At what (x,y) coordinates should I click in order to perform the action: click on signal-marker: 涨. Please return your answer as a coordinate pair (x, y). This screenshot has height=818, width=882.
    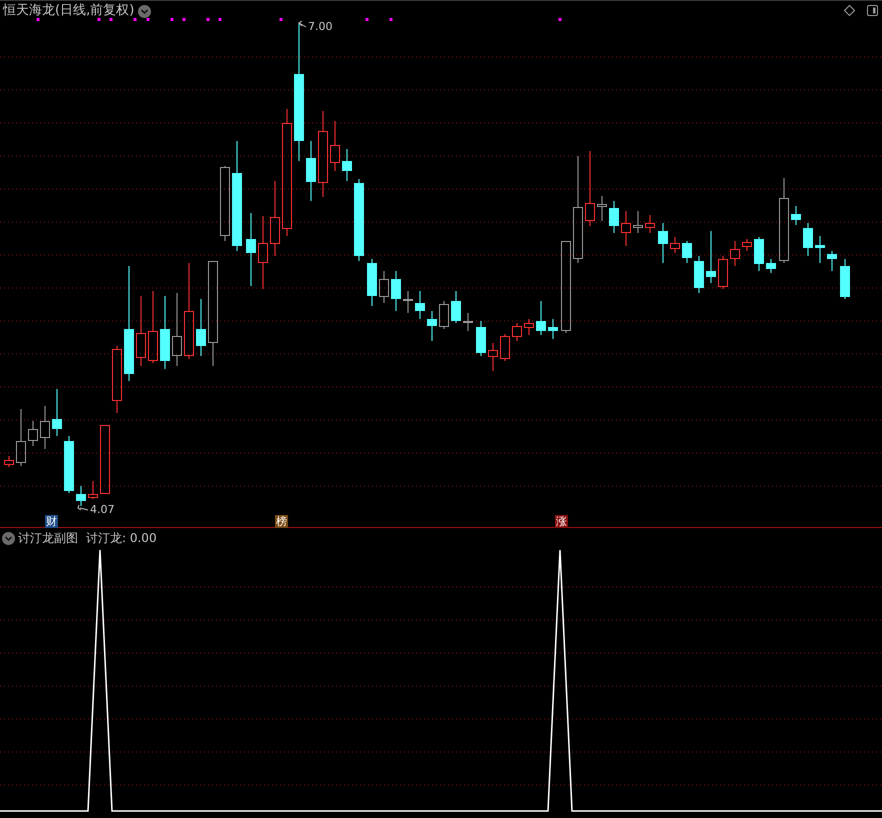
    Looking at the image, I should click on (561, 521).